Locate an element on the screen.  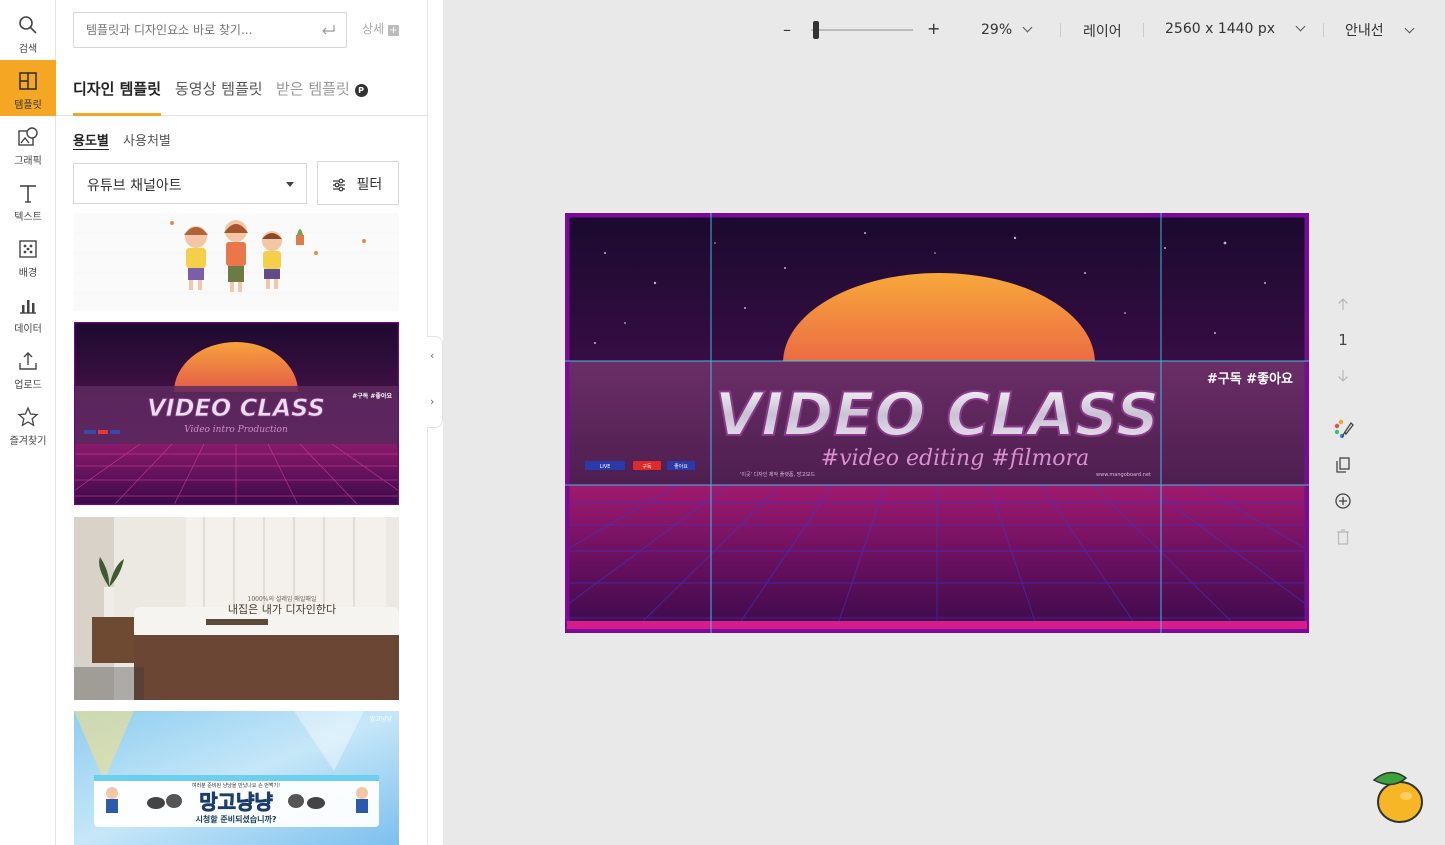
canvas-footer-right: www.mangoboard.net is located at coordinates (1123, 475).